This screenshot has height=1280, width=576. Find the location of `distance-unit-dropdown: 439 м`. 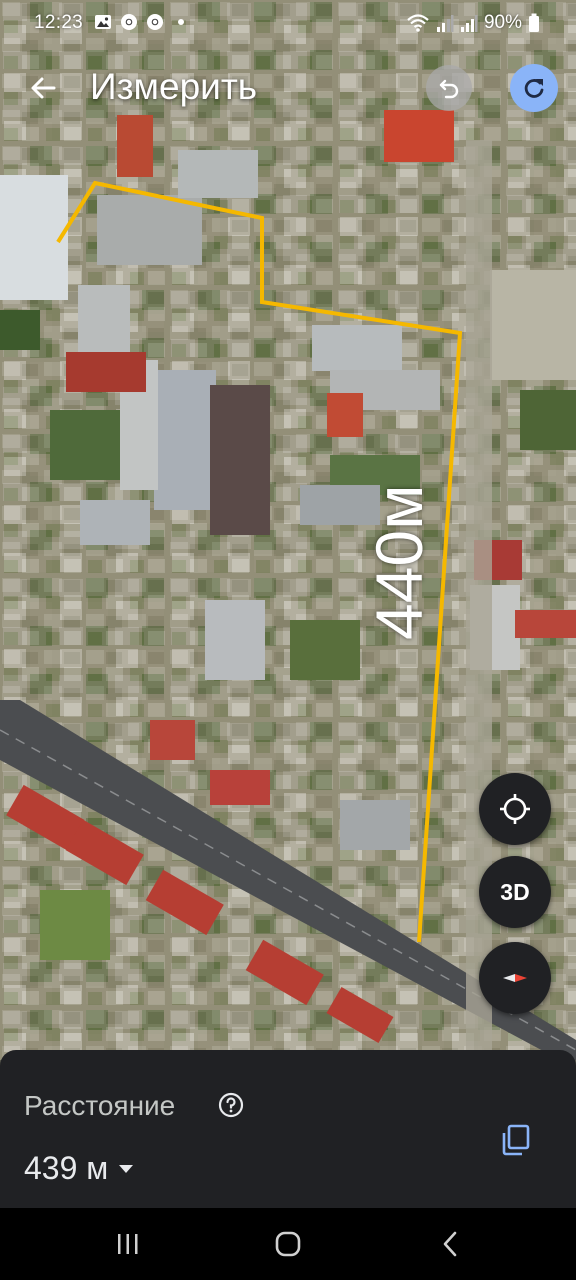

distance-unit-dropdown: 439 м is located at coordinates (79, 1168).